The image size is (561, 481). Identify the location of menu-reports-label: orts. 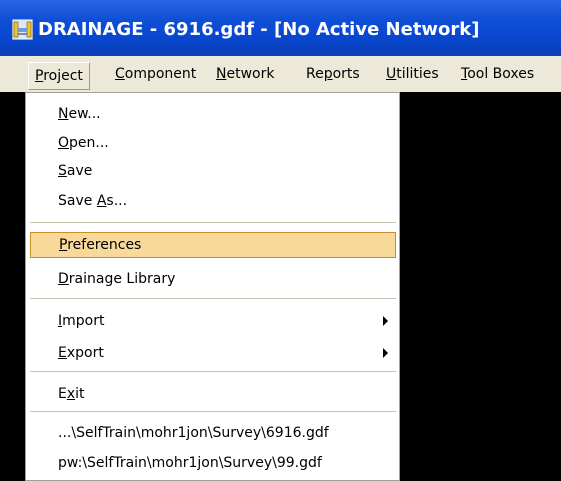
(346, 74).